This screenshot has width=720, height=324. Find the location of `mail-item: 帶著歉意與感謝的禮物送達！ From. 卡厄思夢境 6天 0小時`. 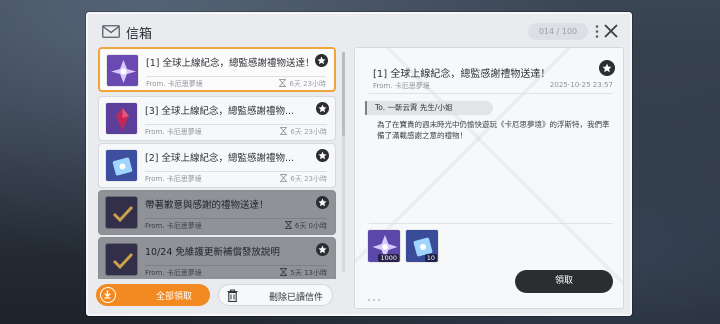

mail-item: 帶著歉意與感謝的禮物送達！ From. 卡厄思夢境 6天 0小時 is located at coordinates (217, 212).